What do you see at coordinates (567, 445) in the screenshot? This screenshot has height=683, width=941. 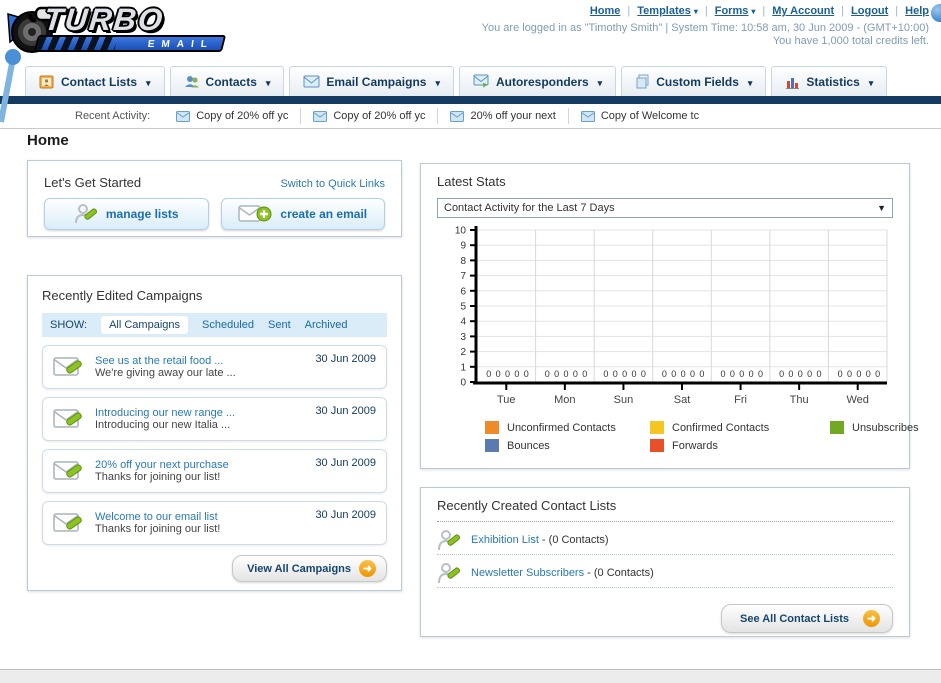 I see `legend-item: Bounces` at bounding box center [567, 445].